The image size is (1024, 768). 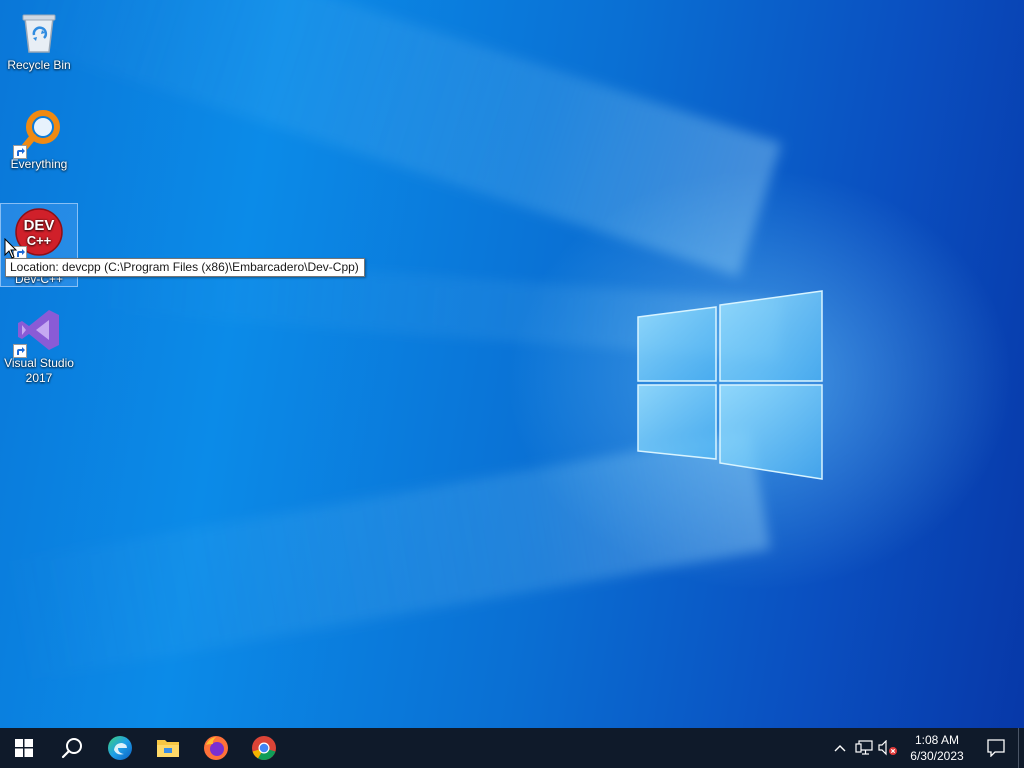 I want to click on edge-icon, so click(x=120, y=748).